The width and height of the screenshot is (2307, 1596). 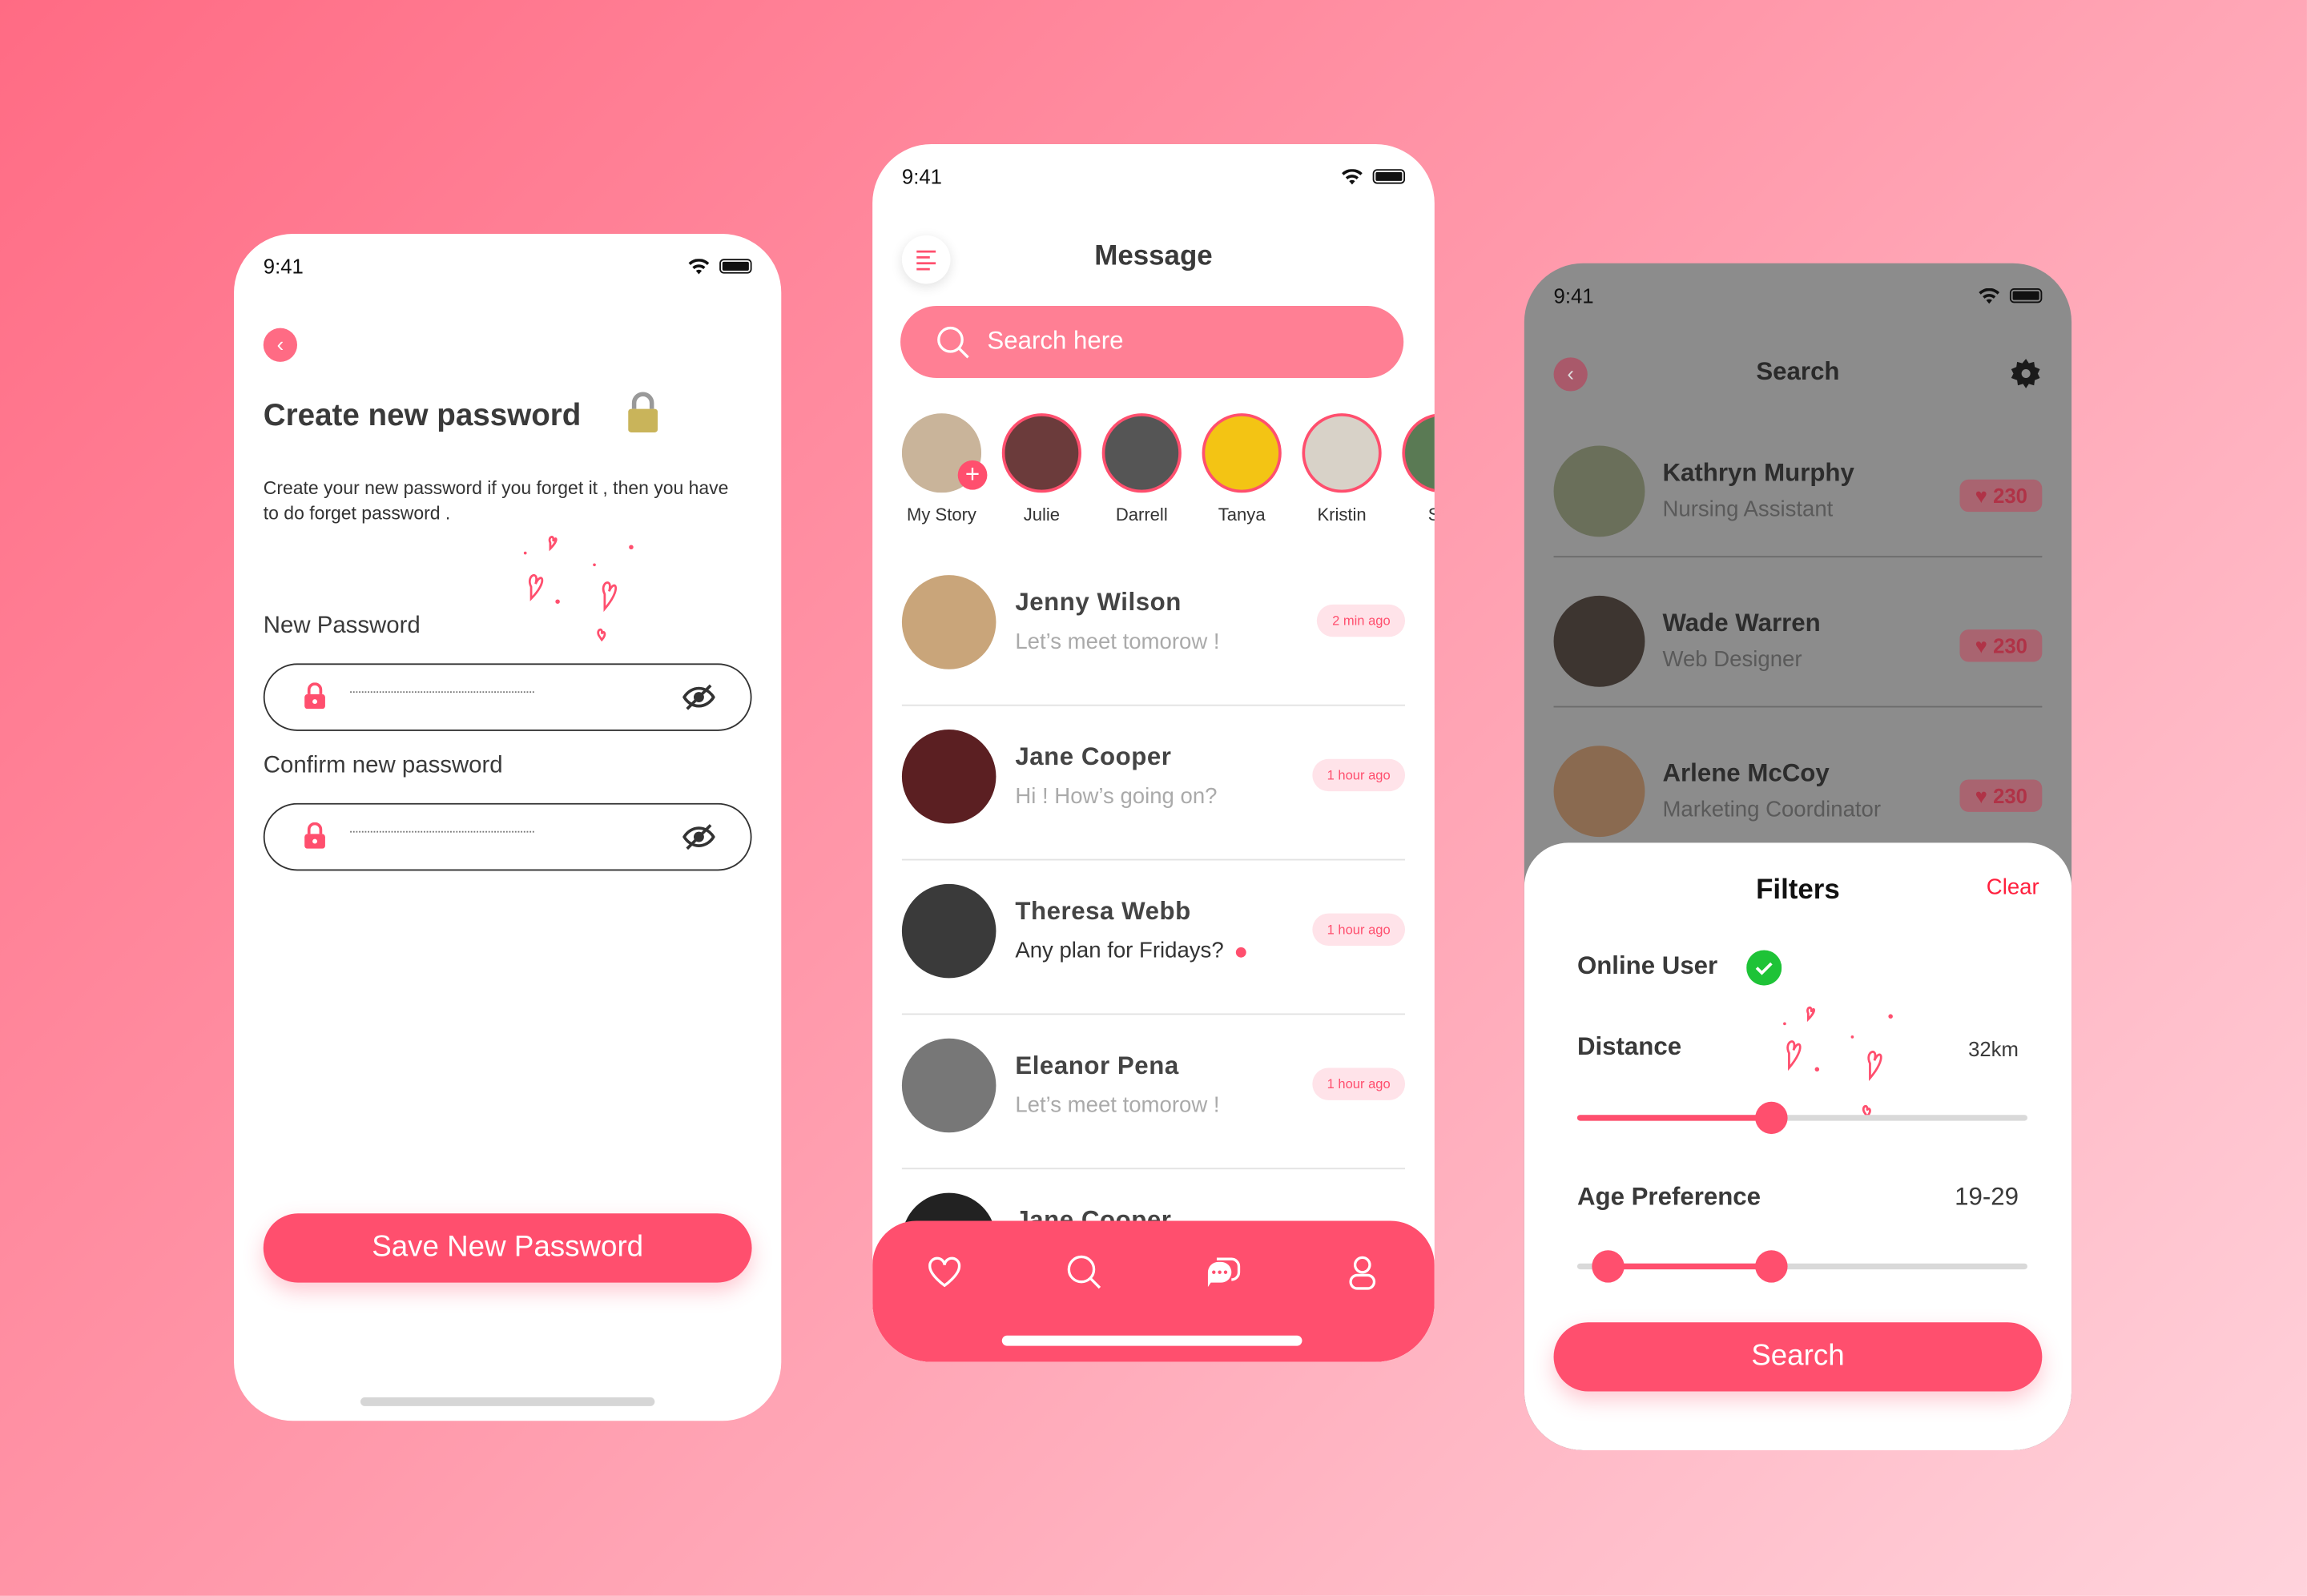 I want to click on search-placeholder: Search here, so click(x=1055, y=340).